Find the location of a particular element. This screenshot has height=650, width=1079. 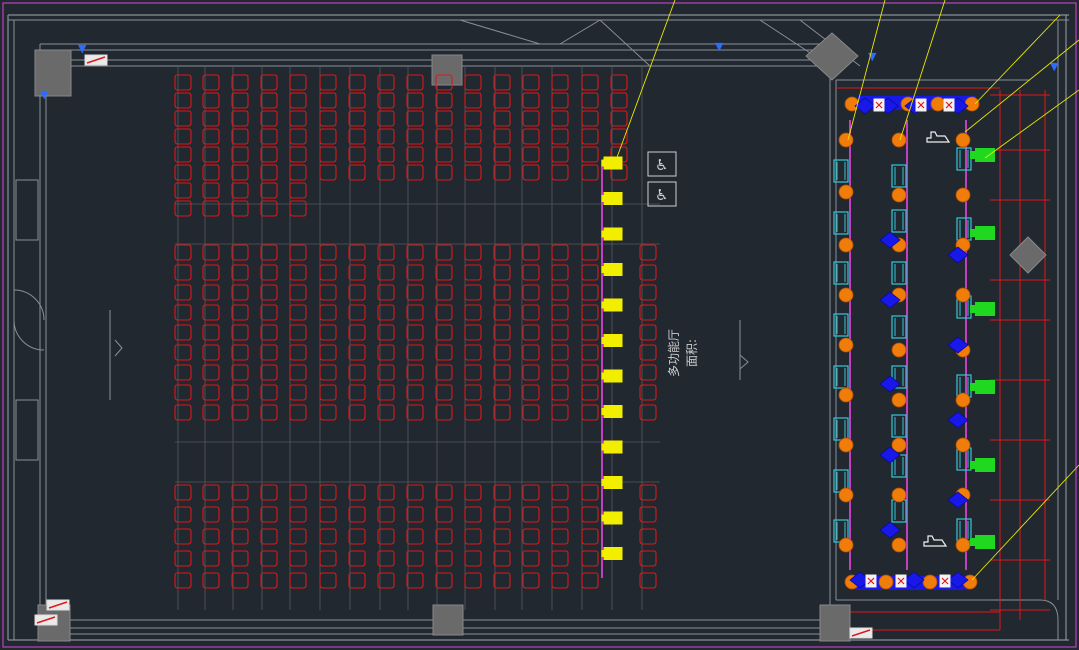

delegate-chair is located at coordinates (890, 384).